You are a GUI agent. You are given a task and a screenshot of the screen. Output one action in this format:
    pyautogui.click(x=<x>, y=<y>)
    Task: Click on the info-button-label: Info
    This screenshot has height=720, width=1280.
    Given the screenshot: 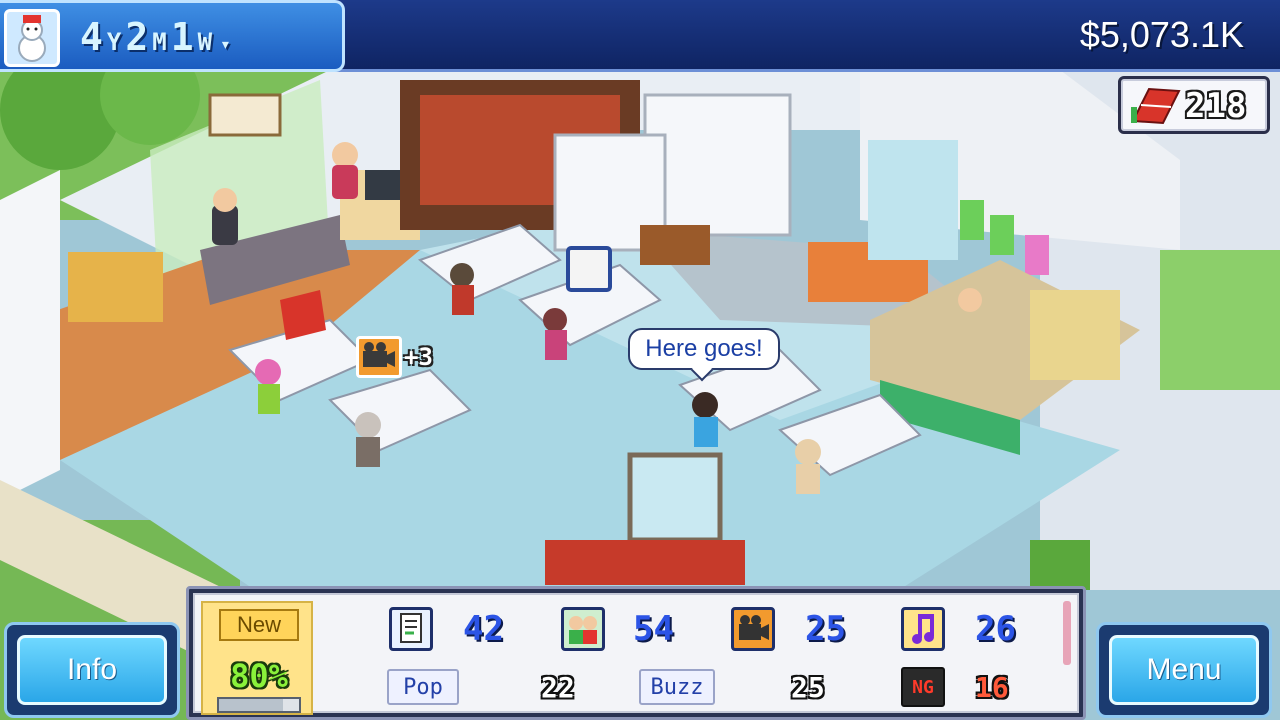 What is the action you would take?
    pyautogui.click(x=92, y=670)
    